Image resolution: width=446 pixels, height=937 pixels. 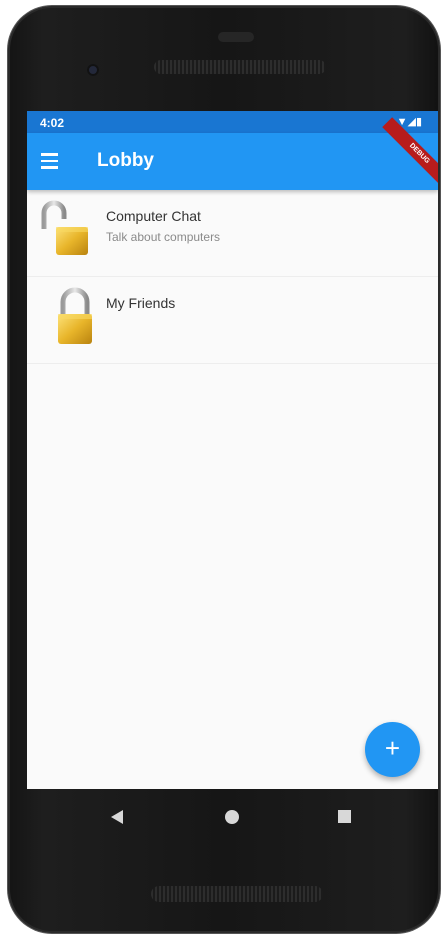 What do you see at coordinates (117, 817) in the screenshot?
I see `back-icon` at bounding box center [117, 817].